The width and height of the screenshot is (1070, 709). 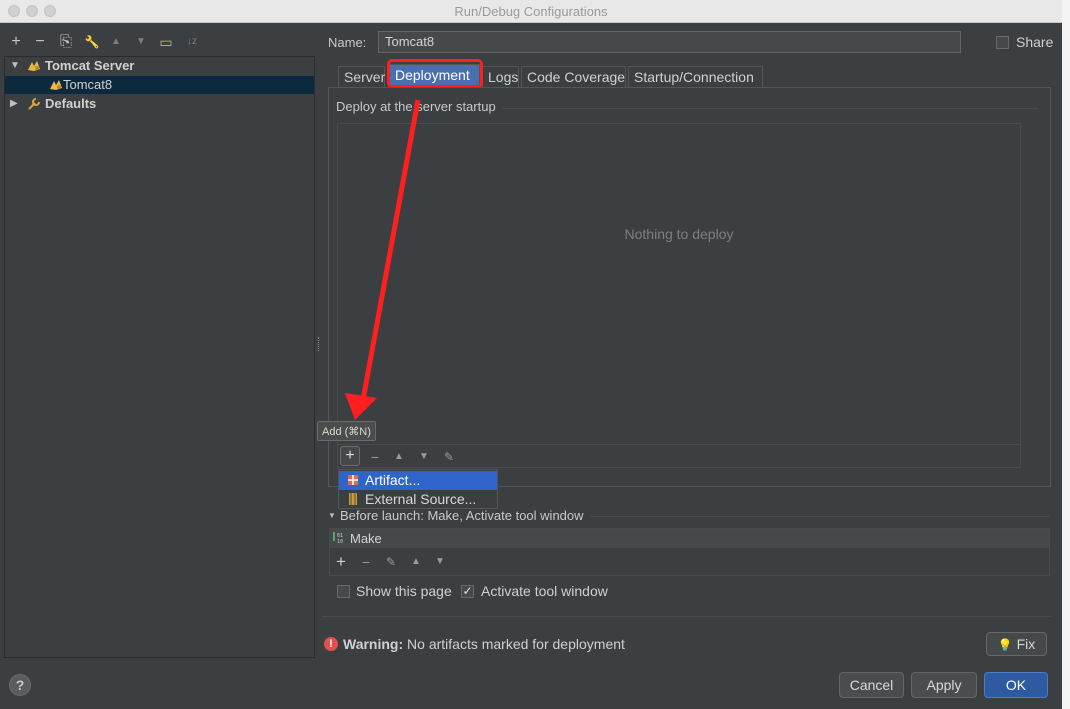 I want to click on tab-logs: Logs, so click(x=500, y=76).